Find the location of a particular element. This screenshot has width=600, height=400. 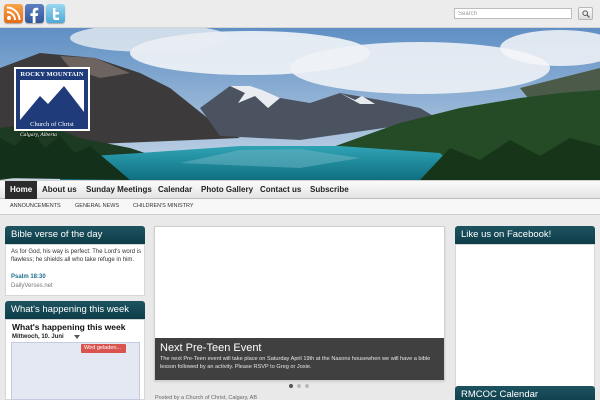

happening-widget-title: What's happening this week is located at coordinates (75, 310).